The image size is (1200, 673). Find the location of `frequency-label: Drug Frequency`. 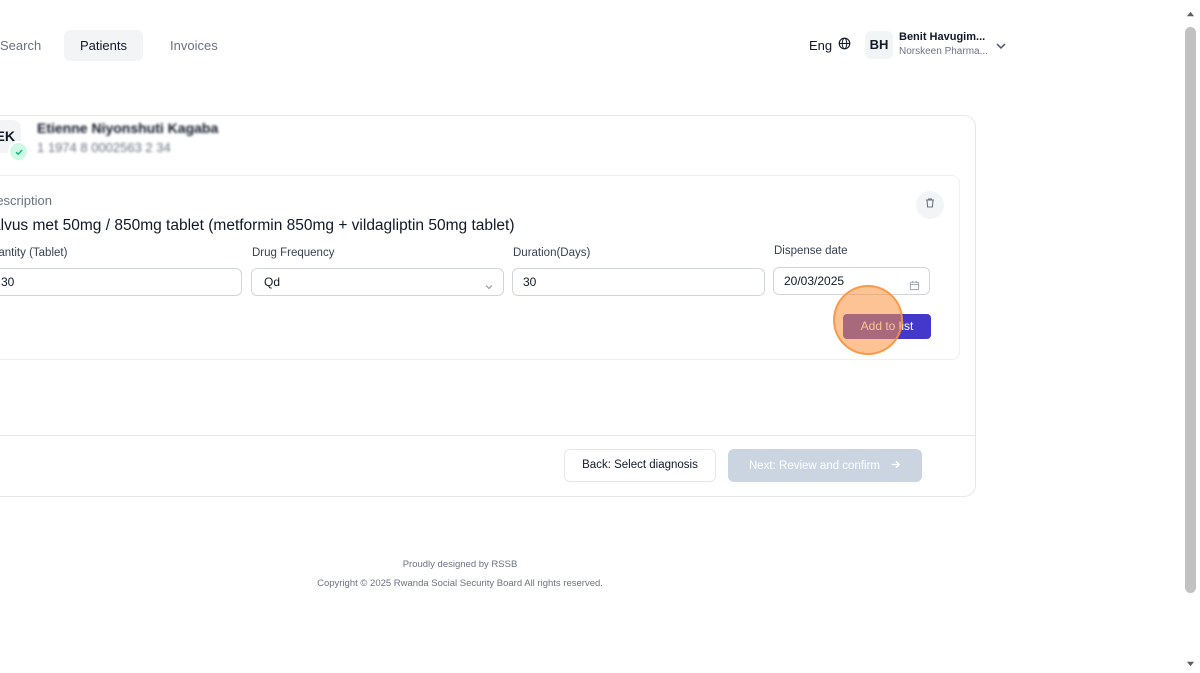

frequency-label: Drug Frequency is located at coordinates (293, 253).